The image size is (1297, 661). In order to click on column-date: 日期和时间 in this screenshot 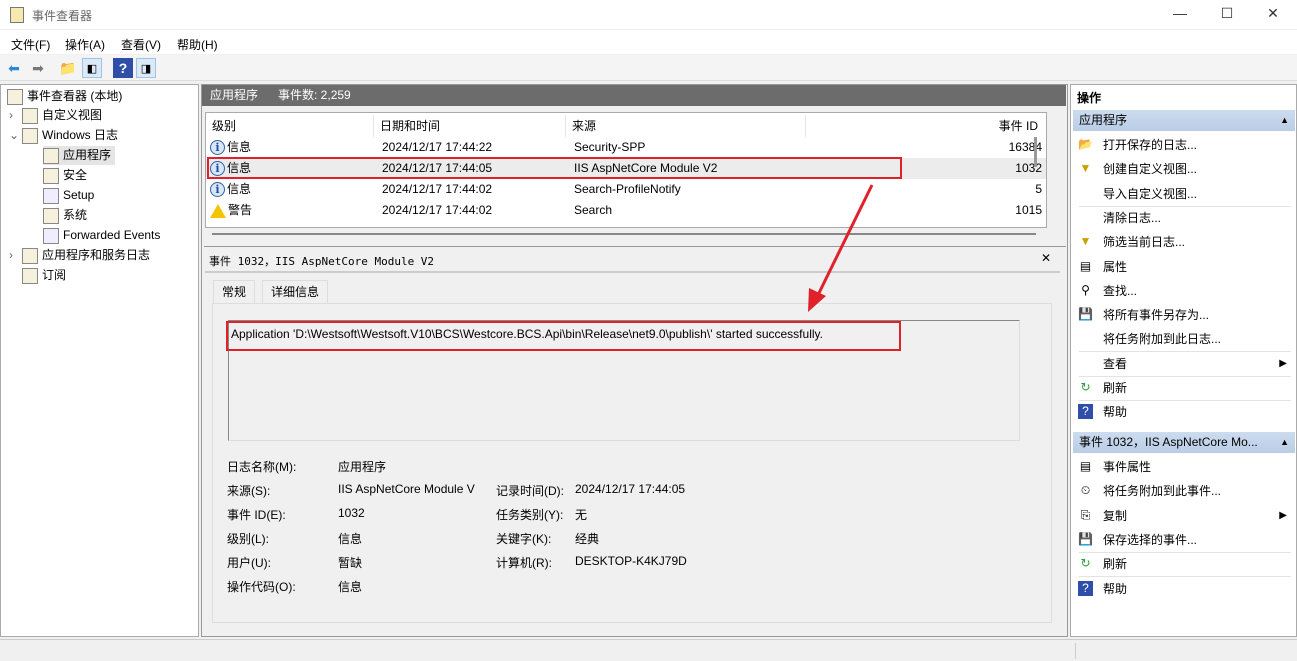, I will do `click(470, 126)`.